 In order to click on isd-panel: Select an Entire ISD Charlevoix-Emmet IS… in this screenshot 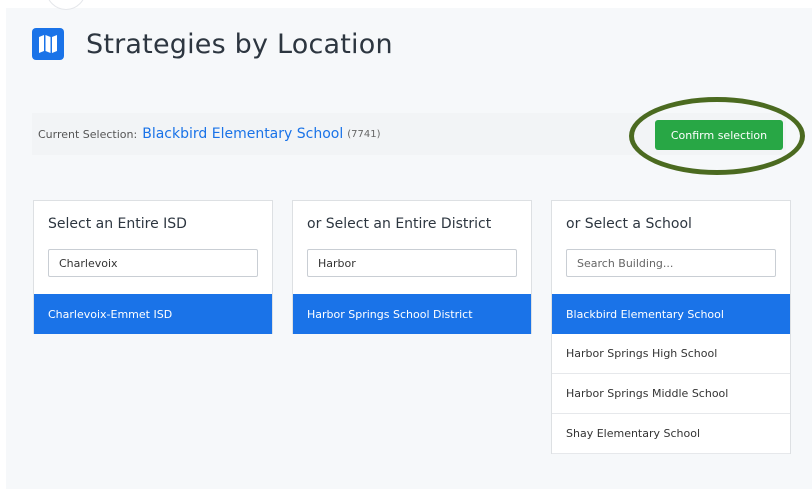, I will do `click(153, 267)`.